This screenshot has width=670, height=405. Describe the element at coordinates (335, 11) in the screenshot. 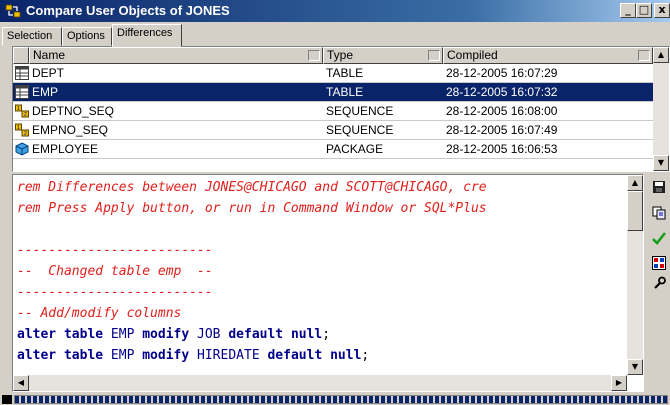

I see `title-bar: Compare User Objects of JONES _ □ x` at that location.